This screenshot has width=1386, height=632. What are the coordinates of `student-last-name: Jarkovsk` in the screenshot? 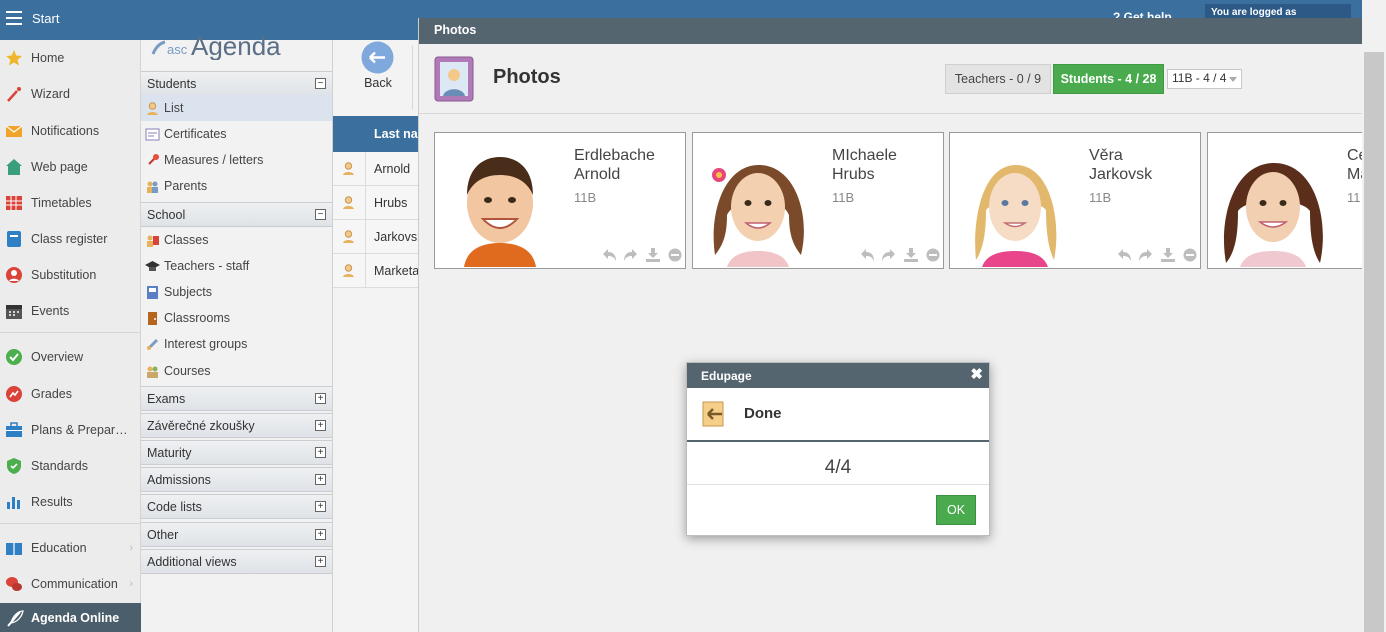 It's located at (1121, 174).